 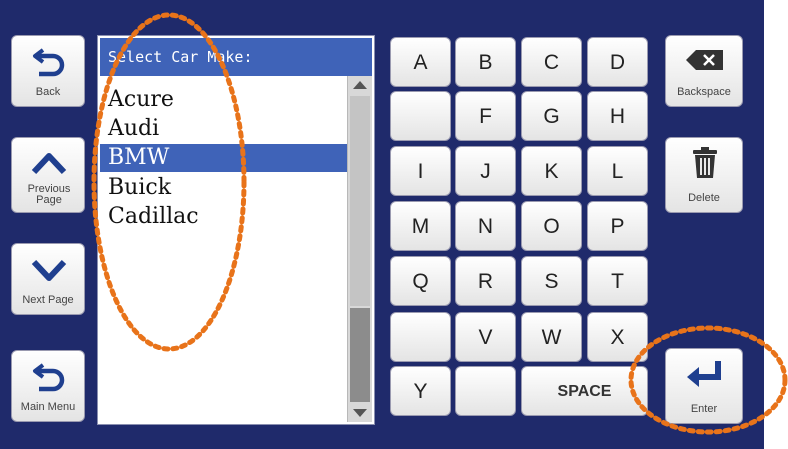 I want to click on key-w: W, so click(x=551, y=337).